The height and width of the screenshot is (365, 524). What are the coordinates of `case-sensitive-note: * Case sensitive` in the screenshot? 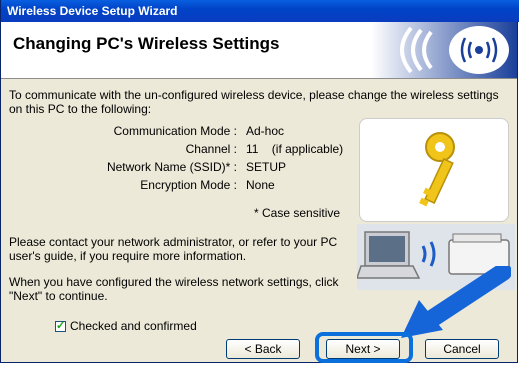 It's located at (297, 213).